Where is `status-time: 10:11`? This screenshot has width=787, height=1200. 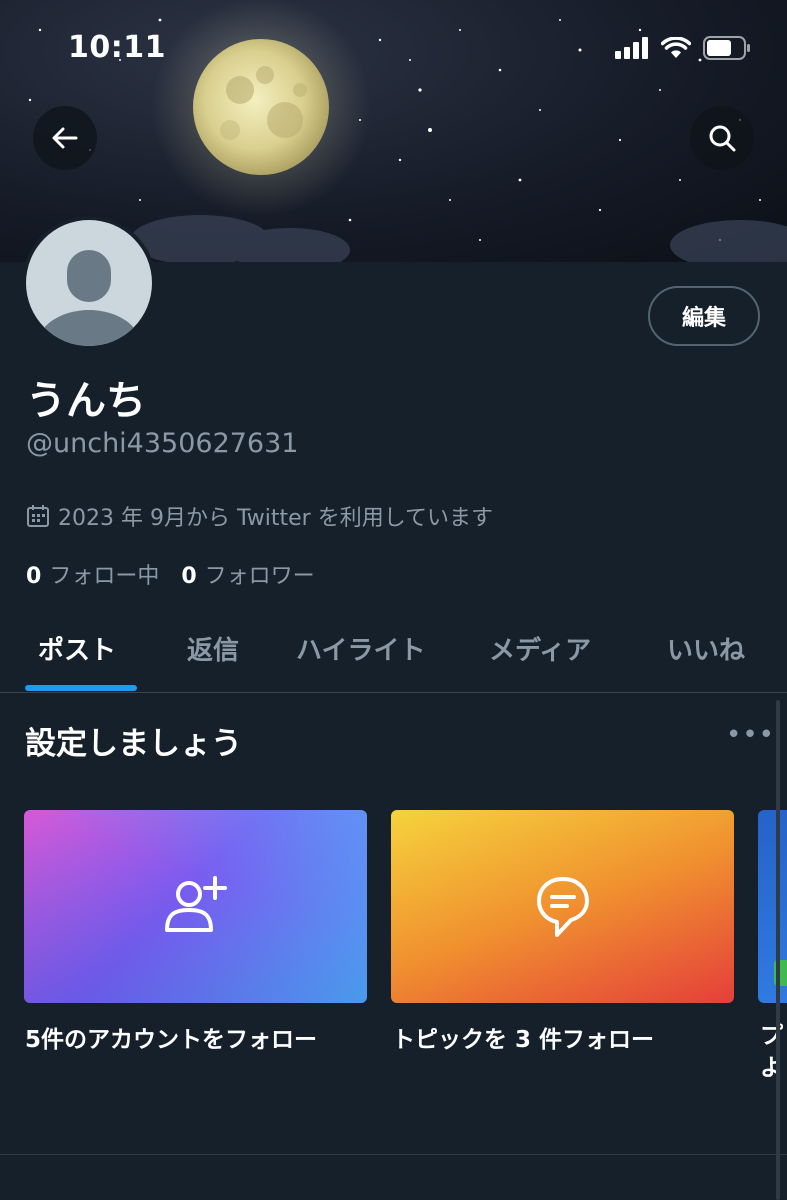
status-time: 10:11 is located at coordinates (117, 47).